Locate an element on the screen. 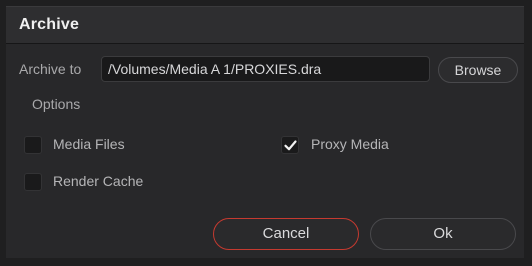 The image size is (532, 266). dialog-title: Archive is located at coordinates (49, 24).